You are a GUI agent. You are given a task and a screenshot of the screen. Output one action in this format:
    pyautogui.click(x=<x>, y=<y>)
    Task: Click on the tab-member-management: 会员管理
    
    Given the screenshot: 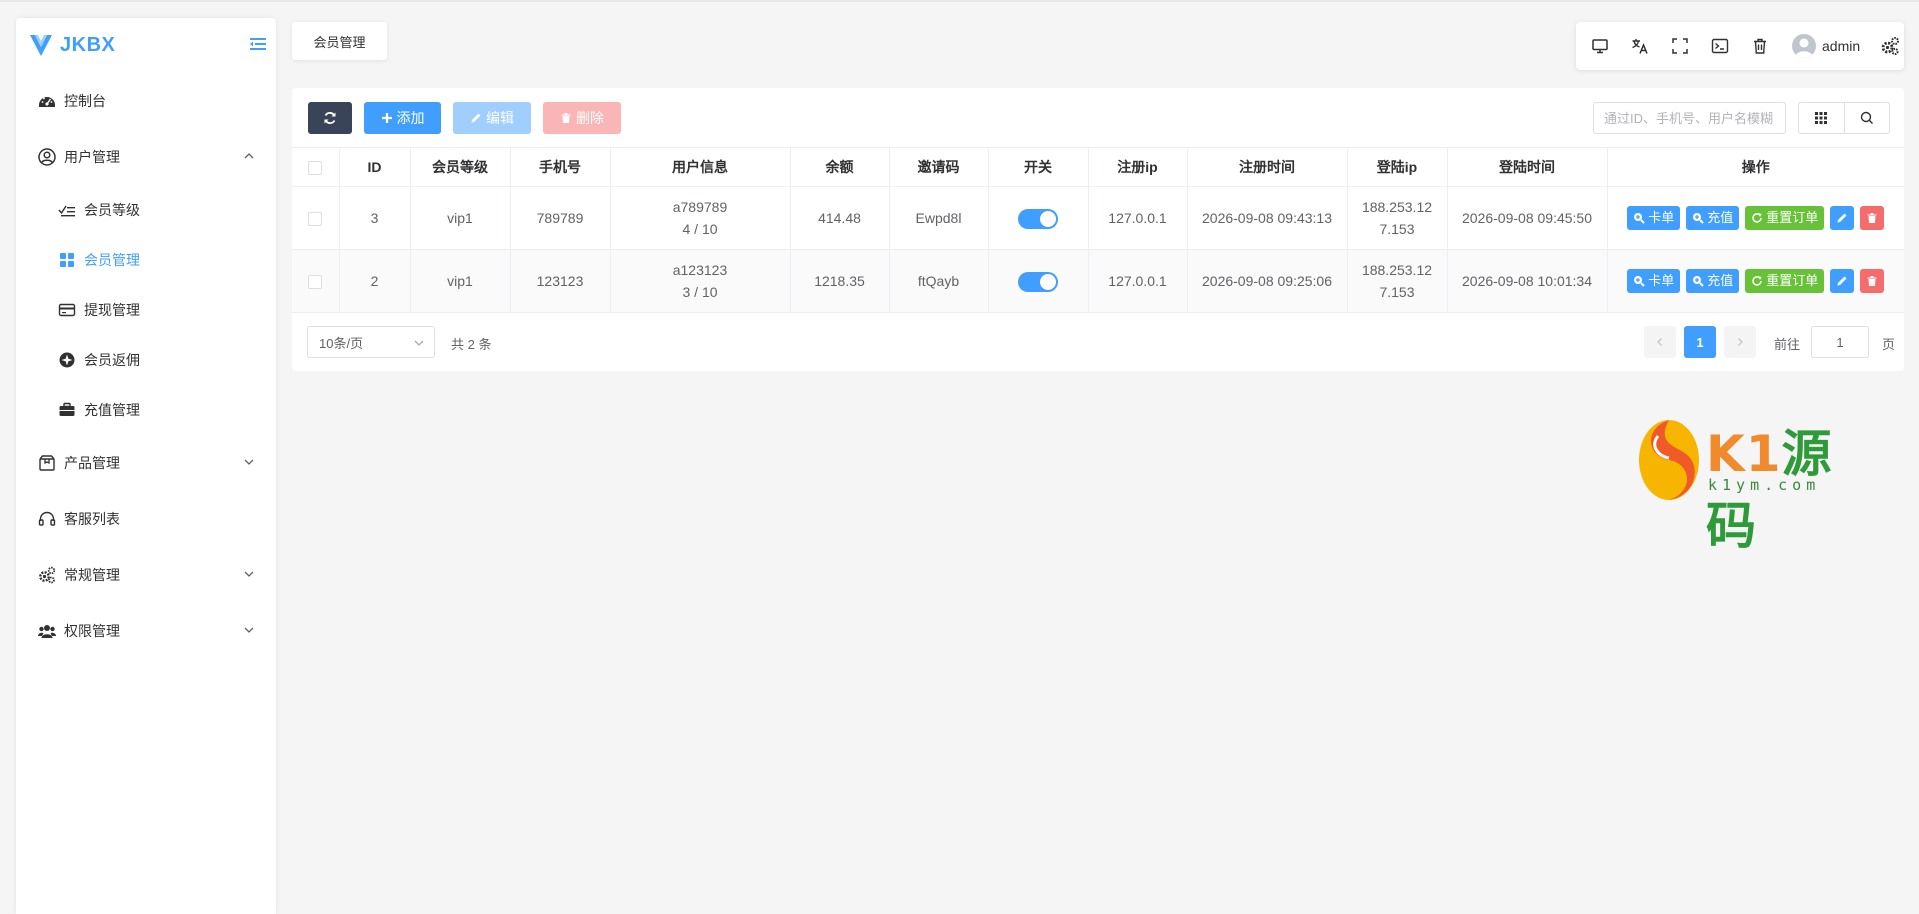 What is the action you would take?
    pyautogui.click(x=339, y=41)
    